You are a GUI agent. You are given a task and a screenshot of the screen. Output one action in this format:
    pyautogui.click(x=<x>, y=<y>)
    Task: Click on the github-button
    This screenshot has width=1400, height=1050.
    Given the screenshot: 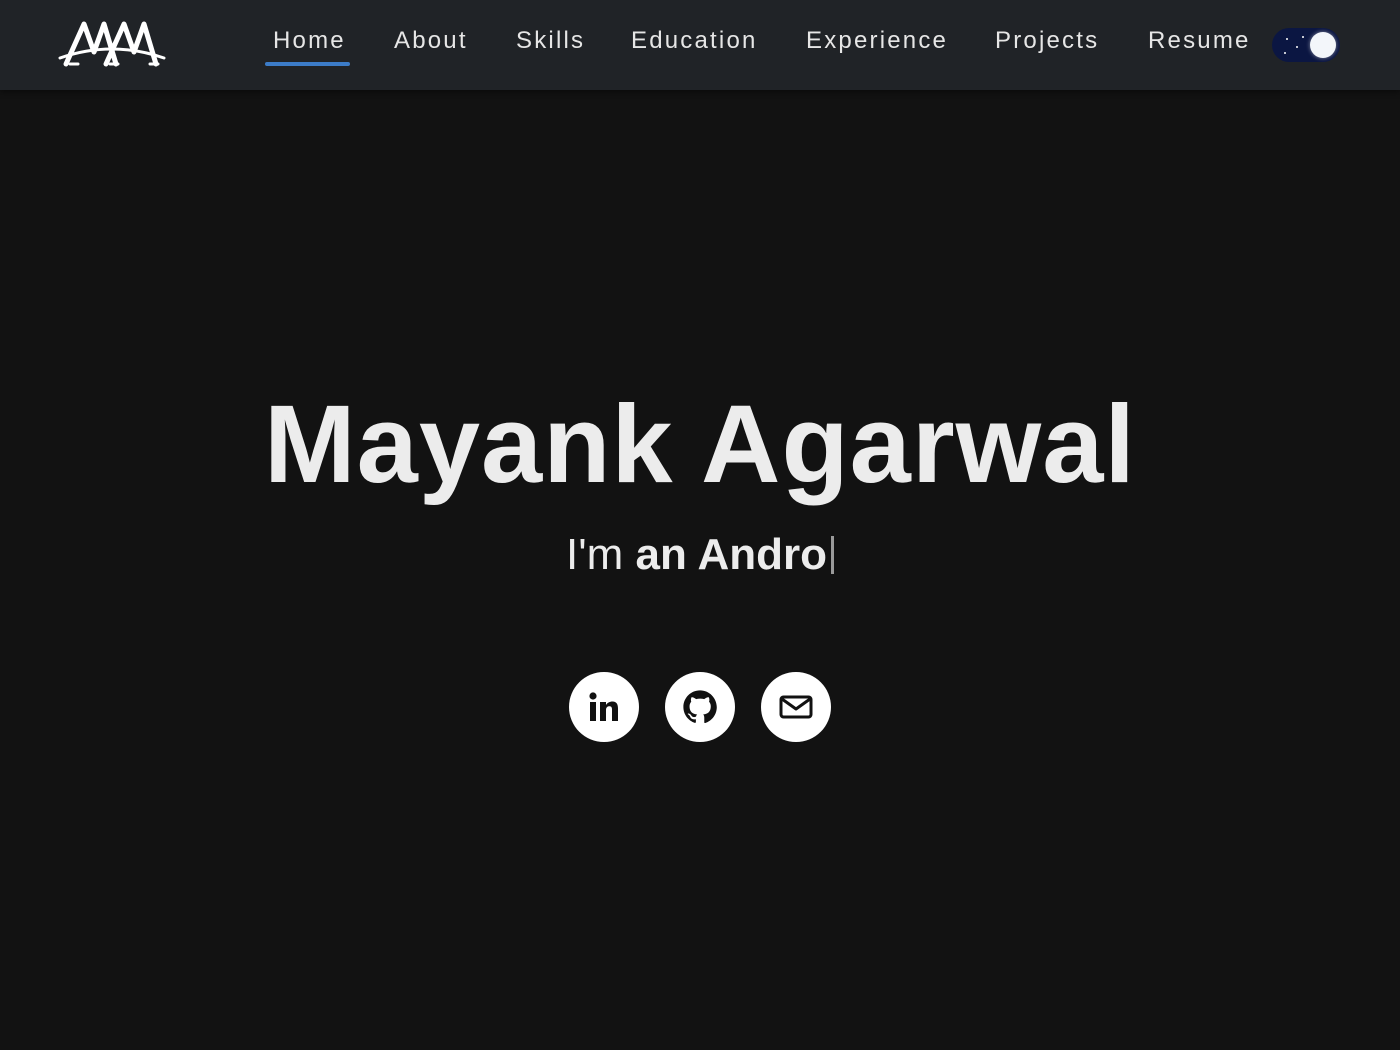 What is the action you would take?
    pyautogui.click(x=700, y=707)
    